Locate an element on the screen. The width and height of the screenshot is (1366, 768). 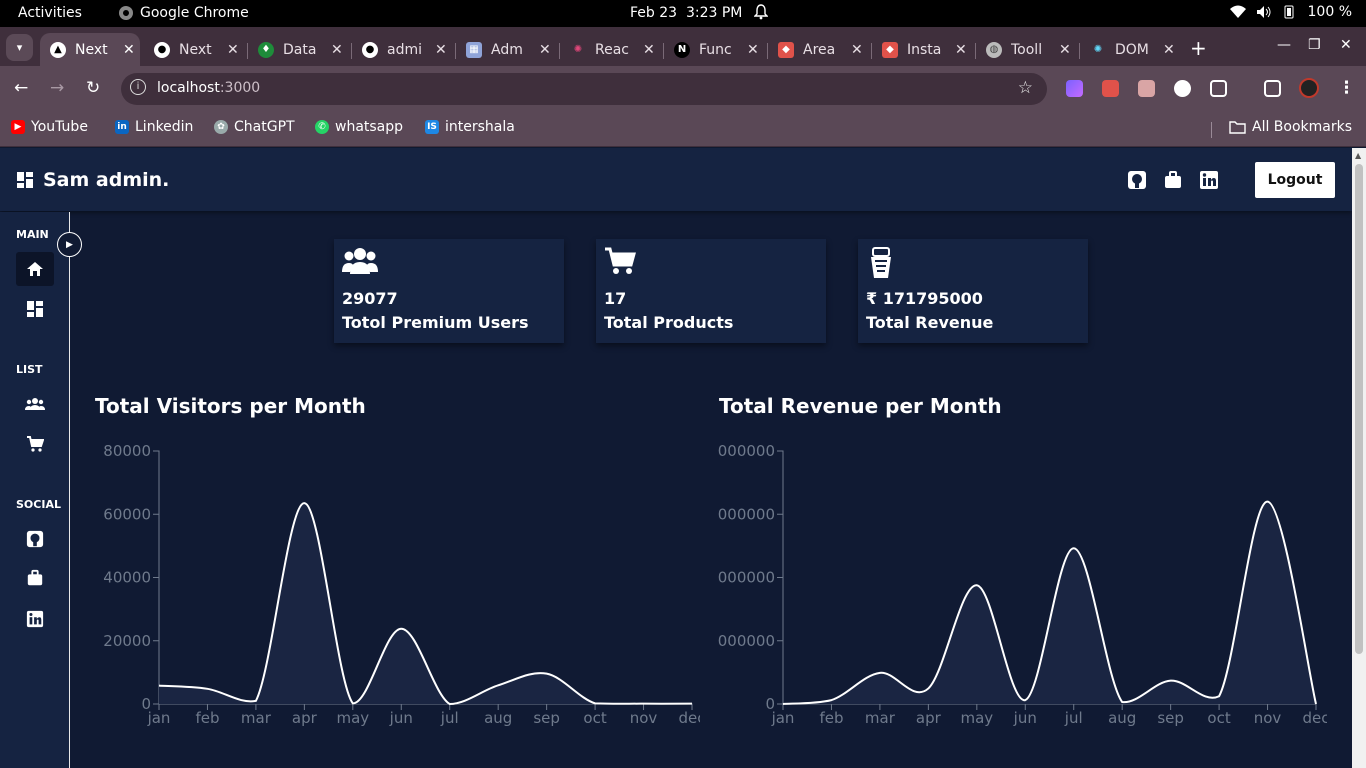
tab-9: ◍ Tooll ✕ is located at coordinates (1023, 49).